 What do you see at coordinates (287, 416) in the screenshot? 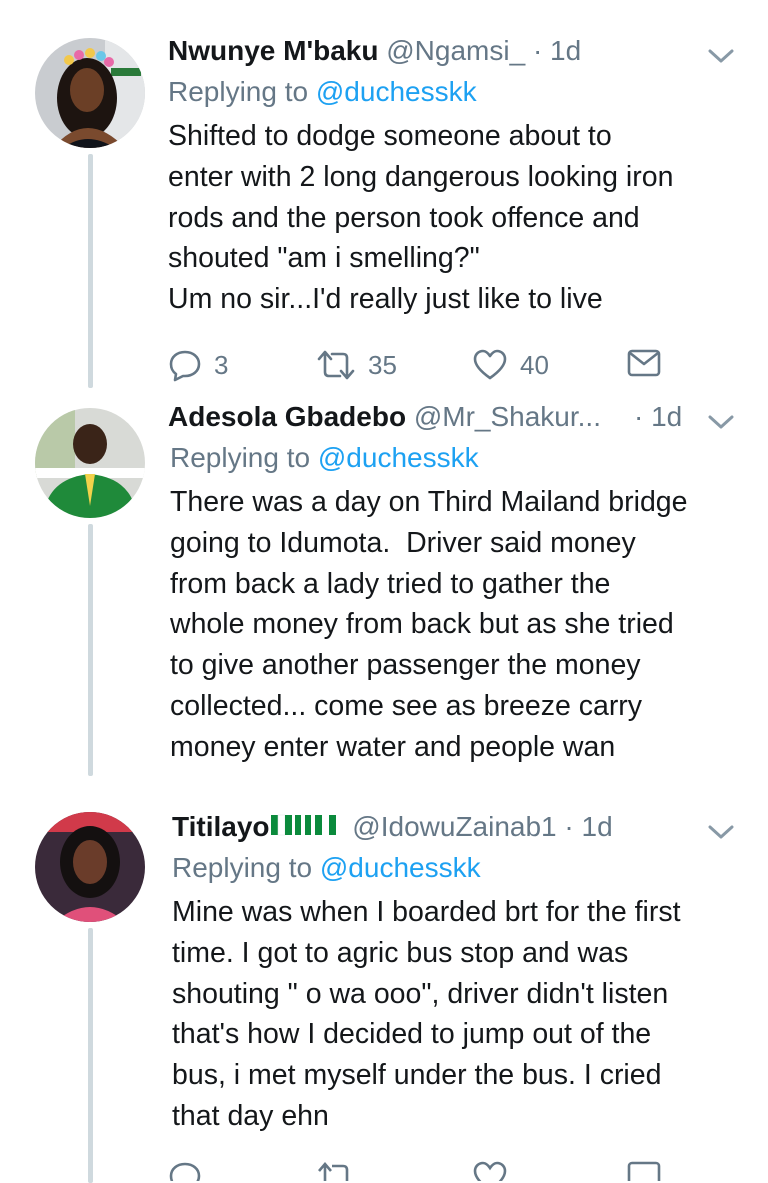
I see `display-name: Adesola Gbadebo` at bounding box center [287, 416].